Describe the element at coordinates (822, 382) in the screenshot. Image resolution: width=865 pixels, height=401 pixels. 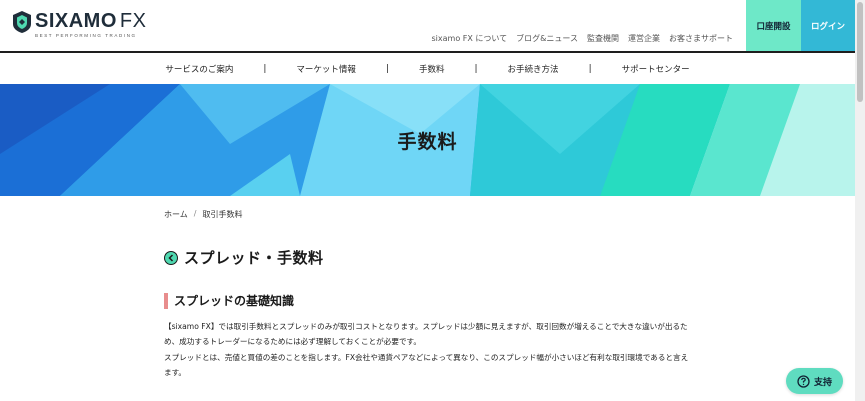
I see `support-label: 支持` at that location.